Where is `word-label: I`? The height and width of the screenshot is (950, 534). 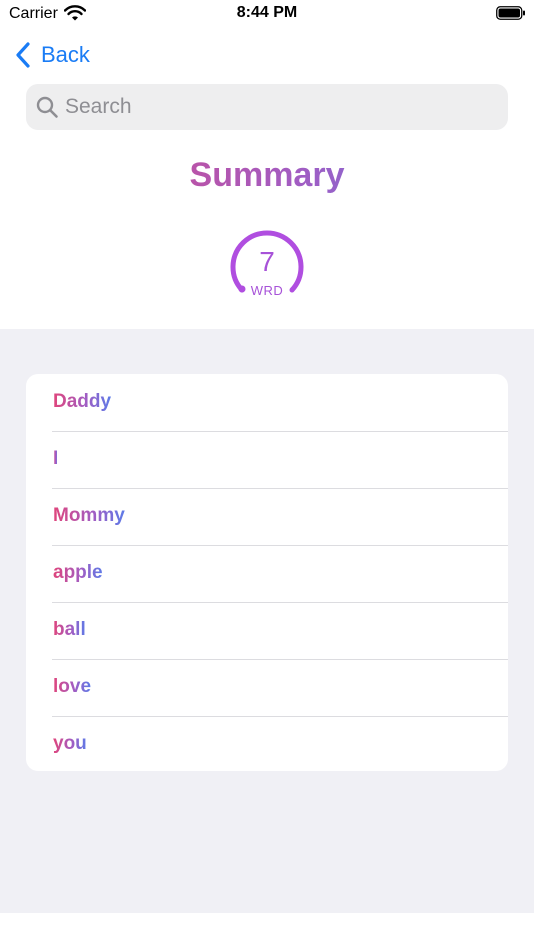
word-label: I is located at coordinates (56, 458).